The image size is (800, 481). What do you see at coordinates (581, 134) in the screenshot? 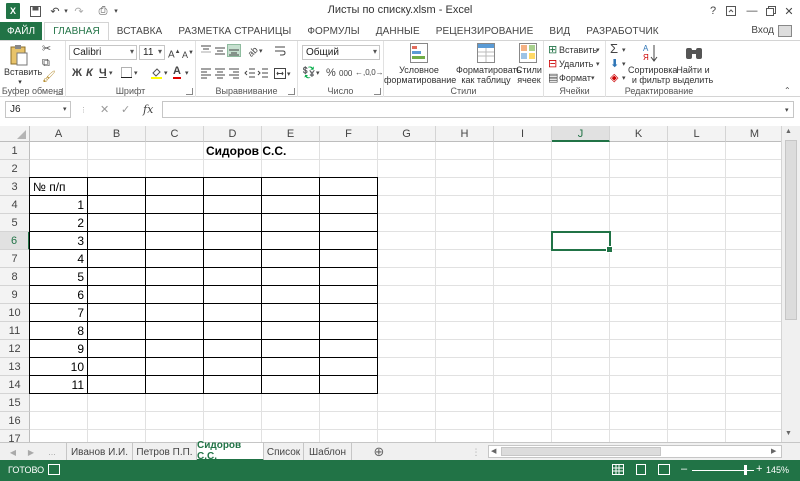
I see `column-header-j: J` at bounding box center [581, 134].